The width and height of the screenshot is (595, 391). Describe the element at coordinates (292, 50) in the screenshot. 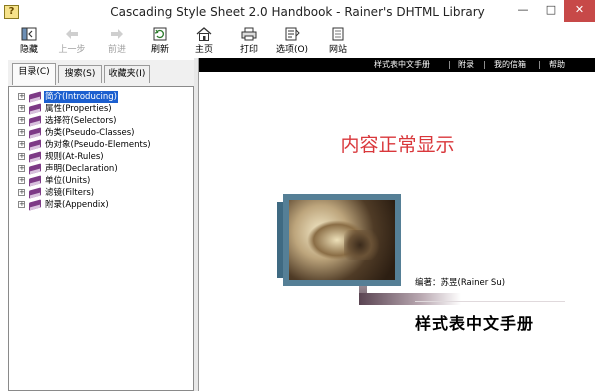

I see `options-button-label: 选项(O)` at that location.